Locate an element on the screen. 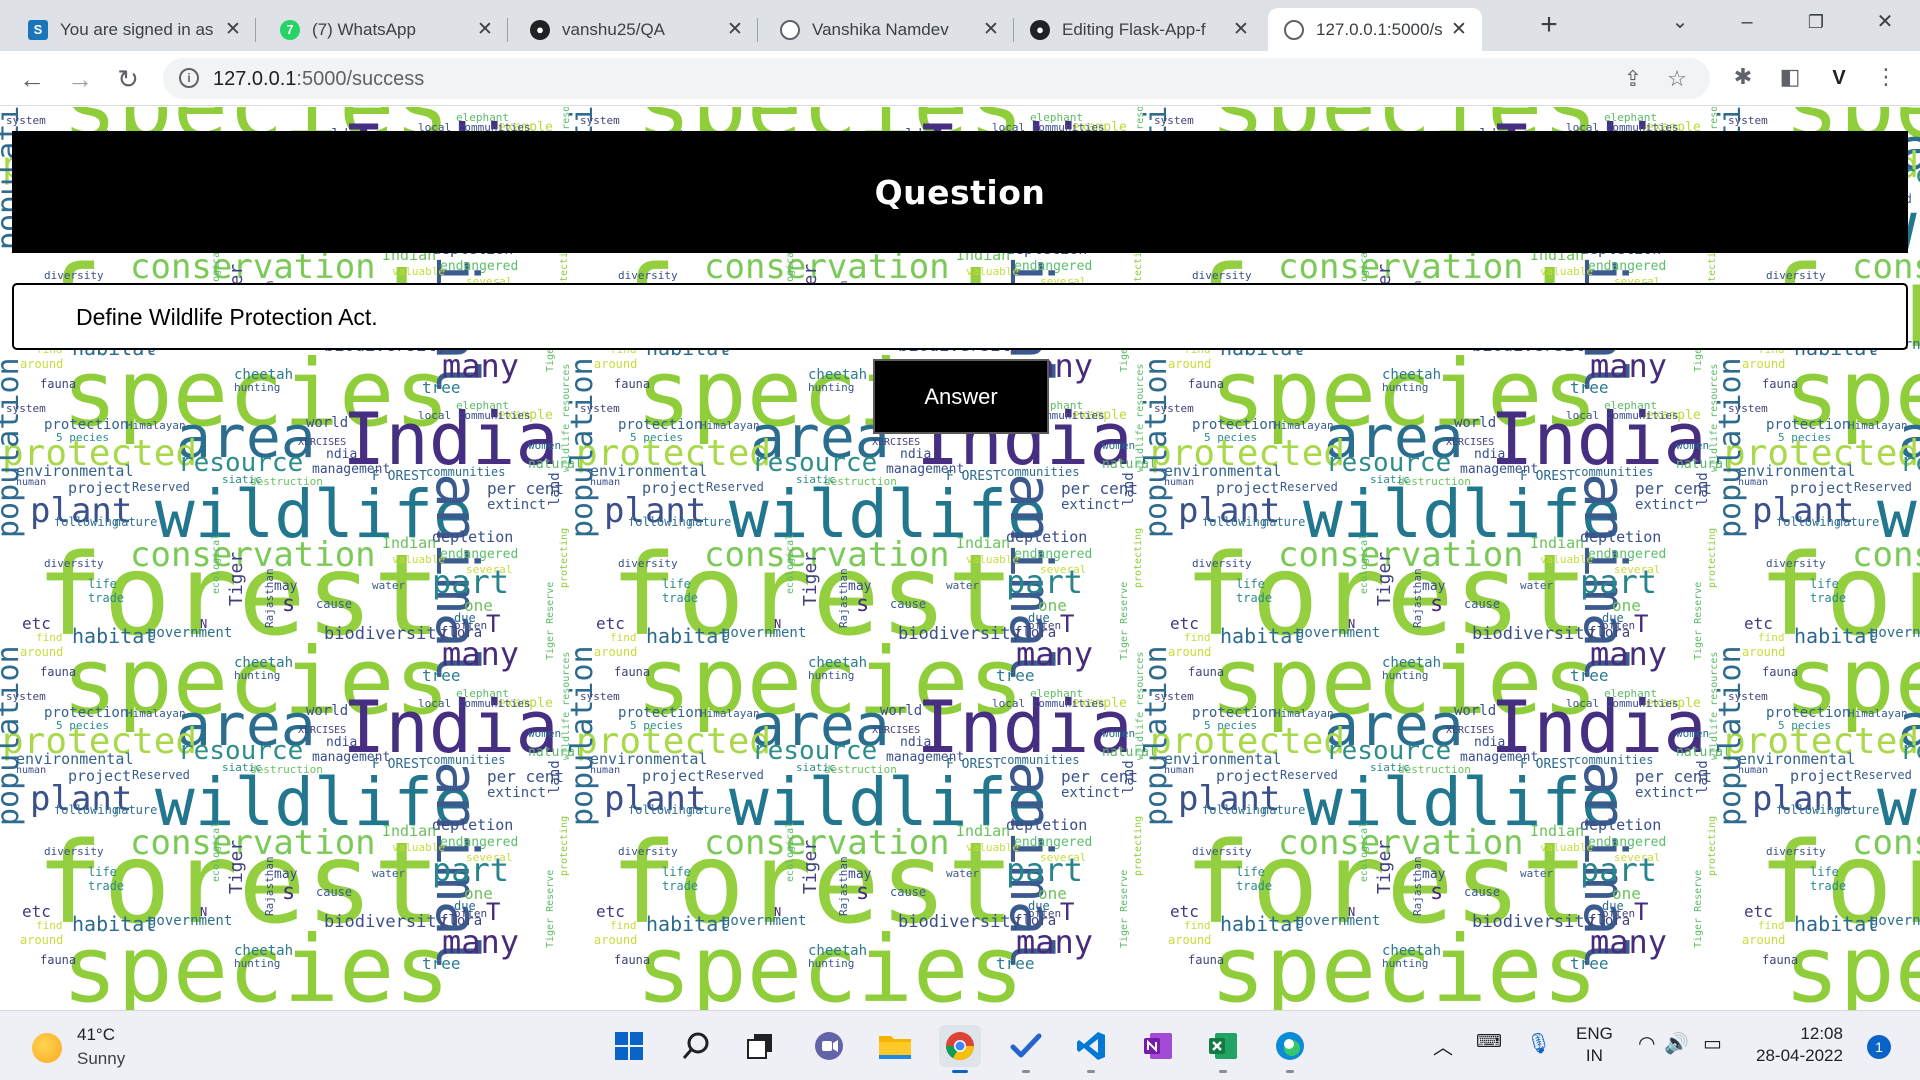  browser-tab: S You are signed in as ✕ is located at coordinates (134, 29).